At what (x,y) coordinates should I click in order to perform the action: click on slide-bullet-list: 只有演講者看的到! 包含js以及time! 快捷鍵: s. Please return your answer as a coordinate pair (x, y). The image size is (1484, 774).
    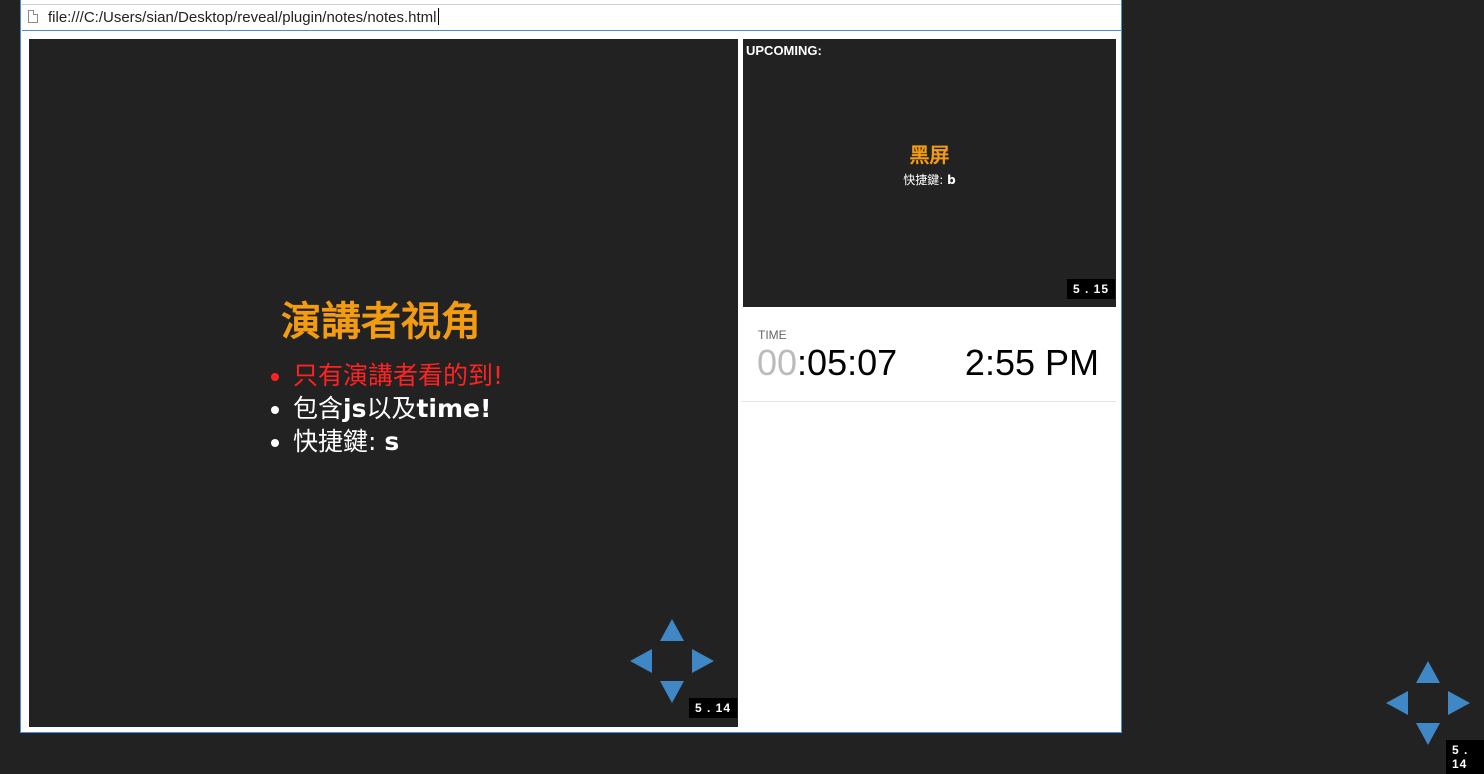
    Looking at the image, I should click on (469, 408).